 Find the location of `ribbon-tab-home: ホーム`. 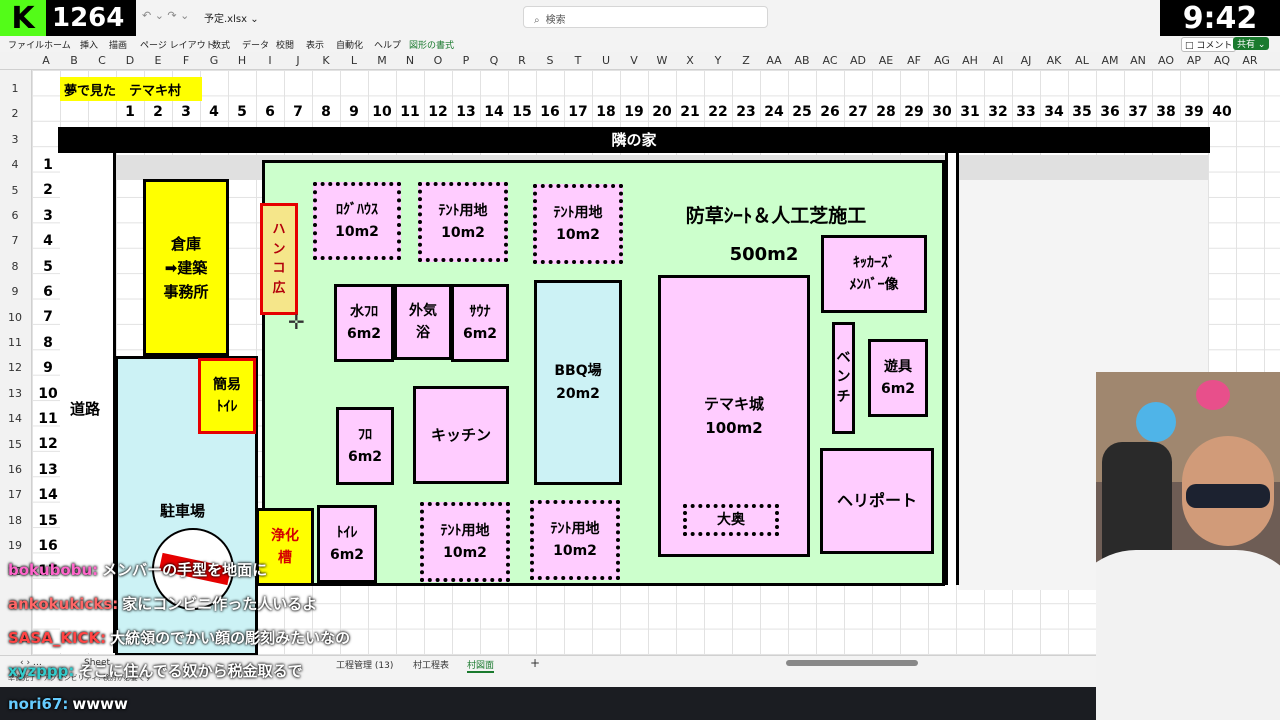

ribbon-tab-home: ホーム is located at coordinates (57, 44).